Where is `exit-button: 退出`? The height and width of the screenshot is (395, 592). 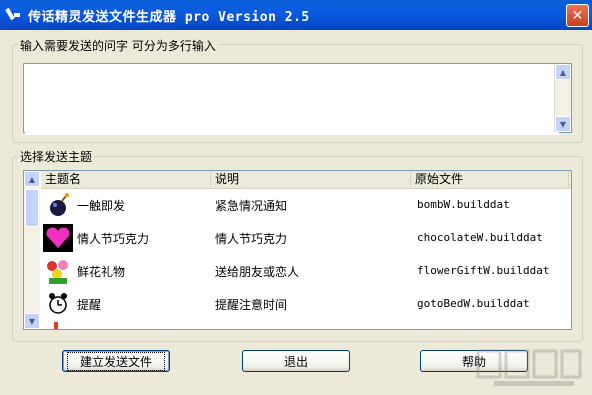 exit-button: 退出 is located at coordinates (296, 361).